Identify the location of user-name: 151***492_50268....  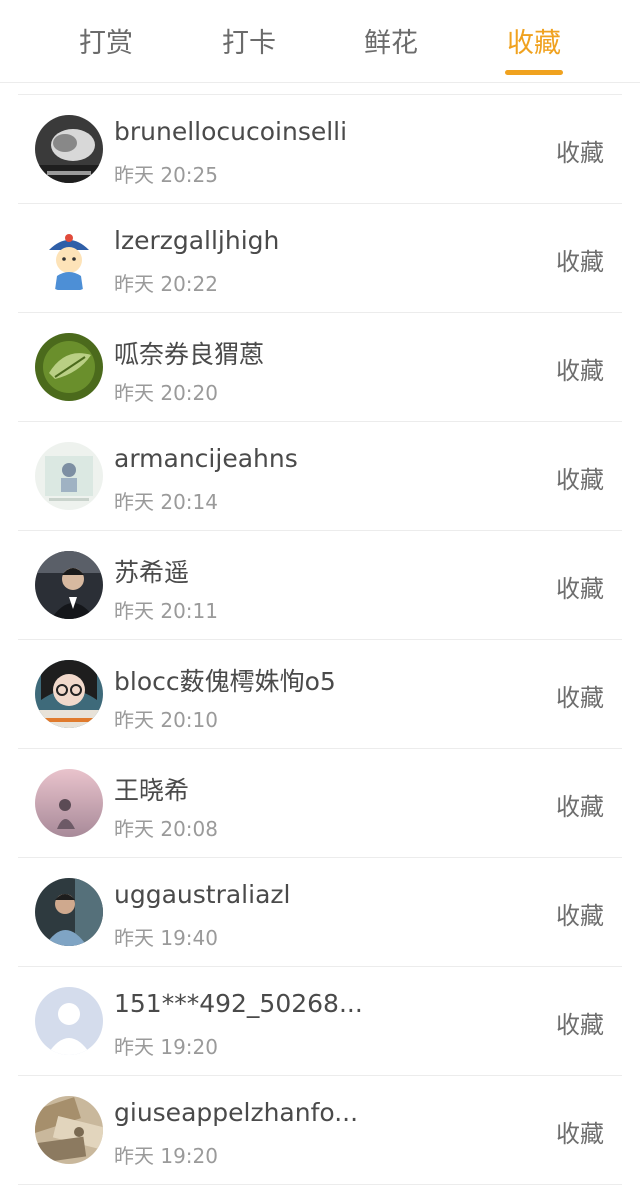
(238, 1003).